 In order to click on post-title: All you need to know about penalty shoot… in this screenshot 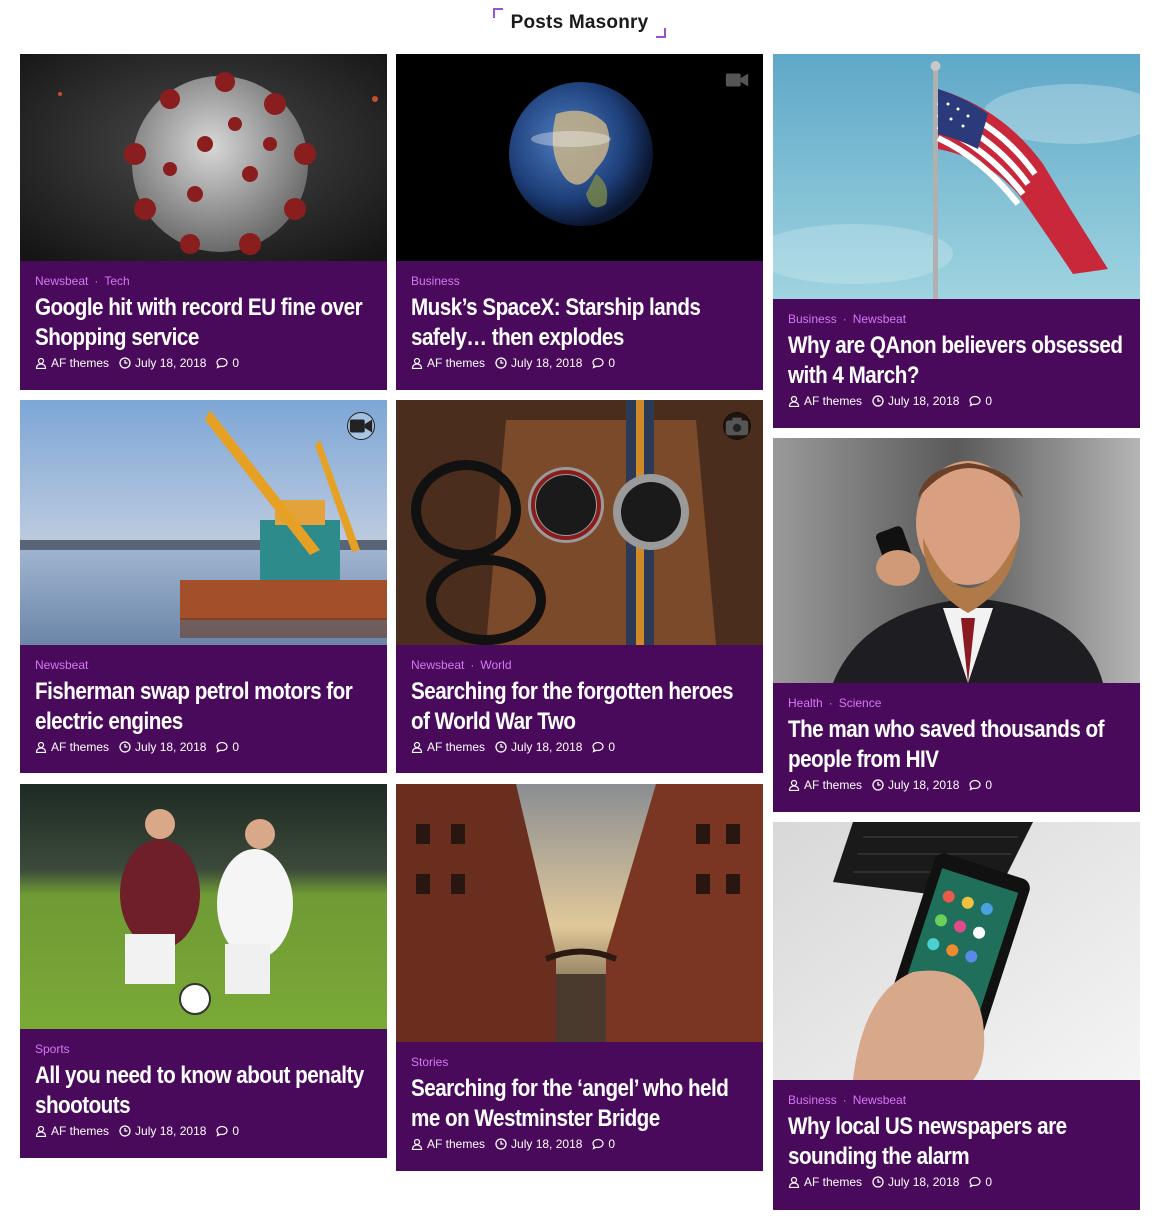, I will do `click(204, 1091)`.